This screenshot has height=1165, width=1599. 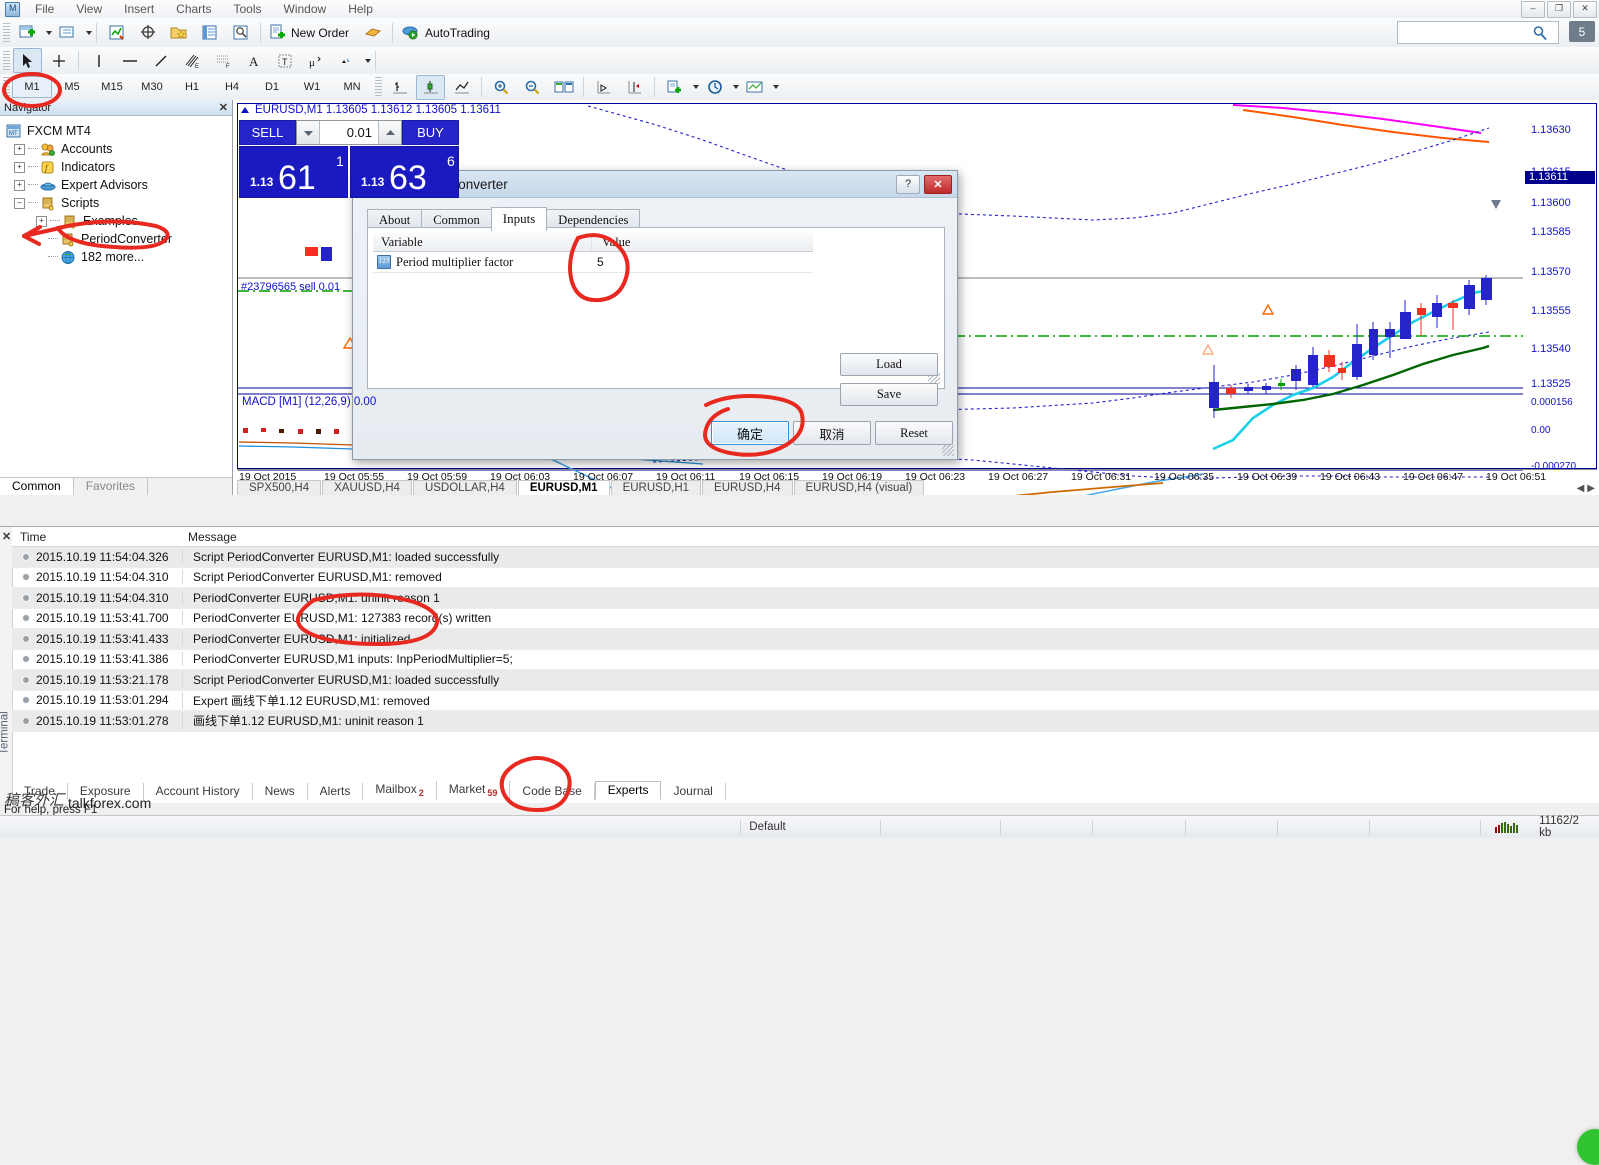 What do you see at coordinates (501, 87) in the screenshot?
I see `zoom-in-icon` at bounding box center [501, 87].